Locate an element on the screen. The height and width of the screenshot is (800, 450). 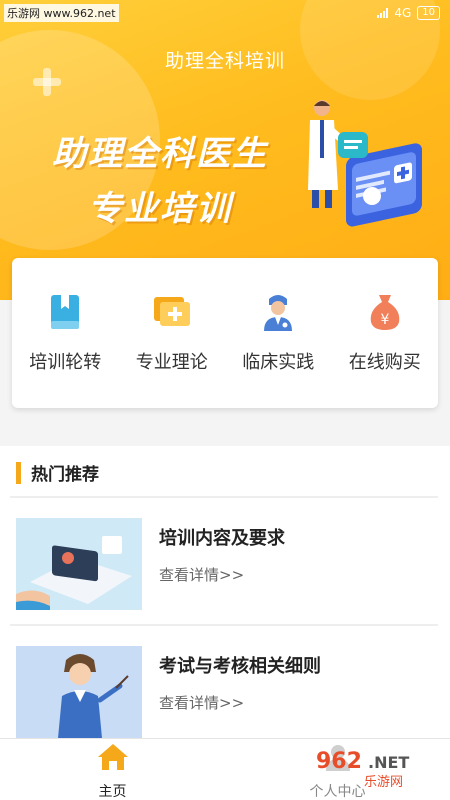
menu-label: 专业理论 is located at coordinates (171, 362).